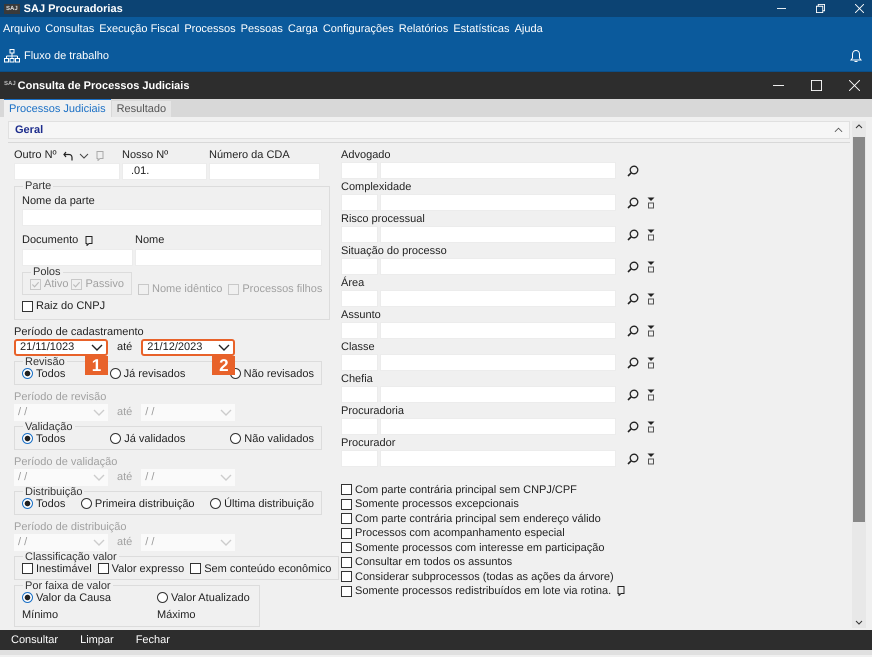 This screenshot has height=657, width=872. Describe the element at coordinates (373, 411) in the screenshot. I see `field-label: Procuradoria` at that location.